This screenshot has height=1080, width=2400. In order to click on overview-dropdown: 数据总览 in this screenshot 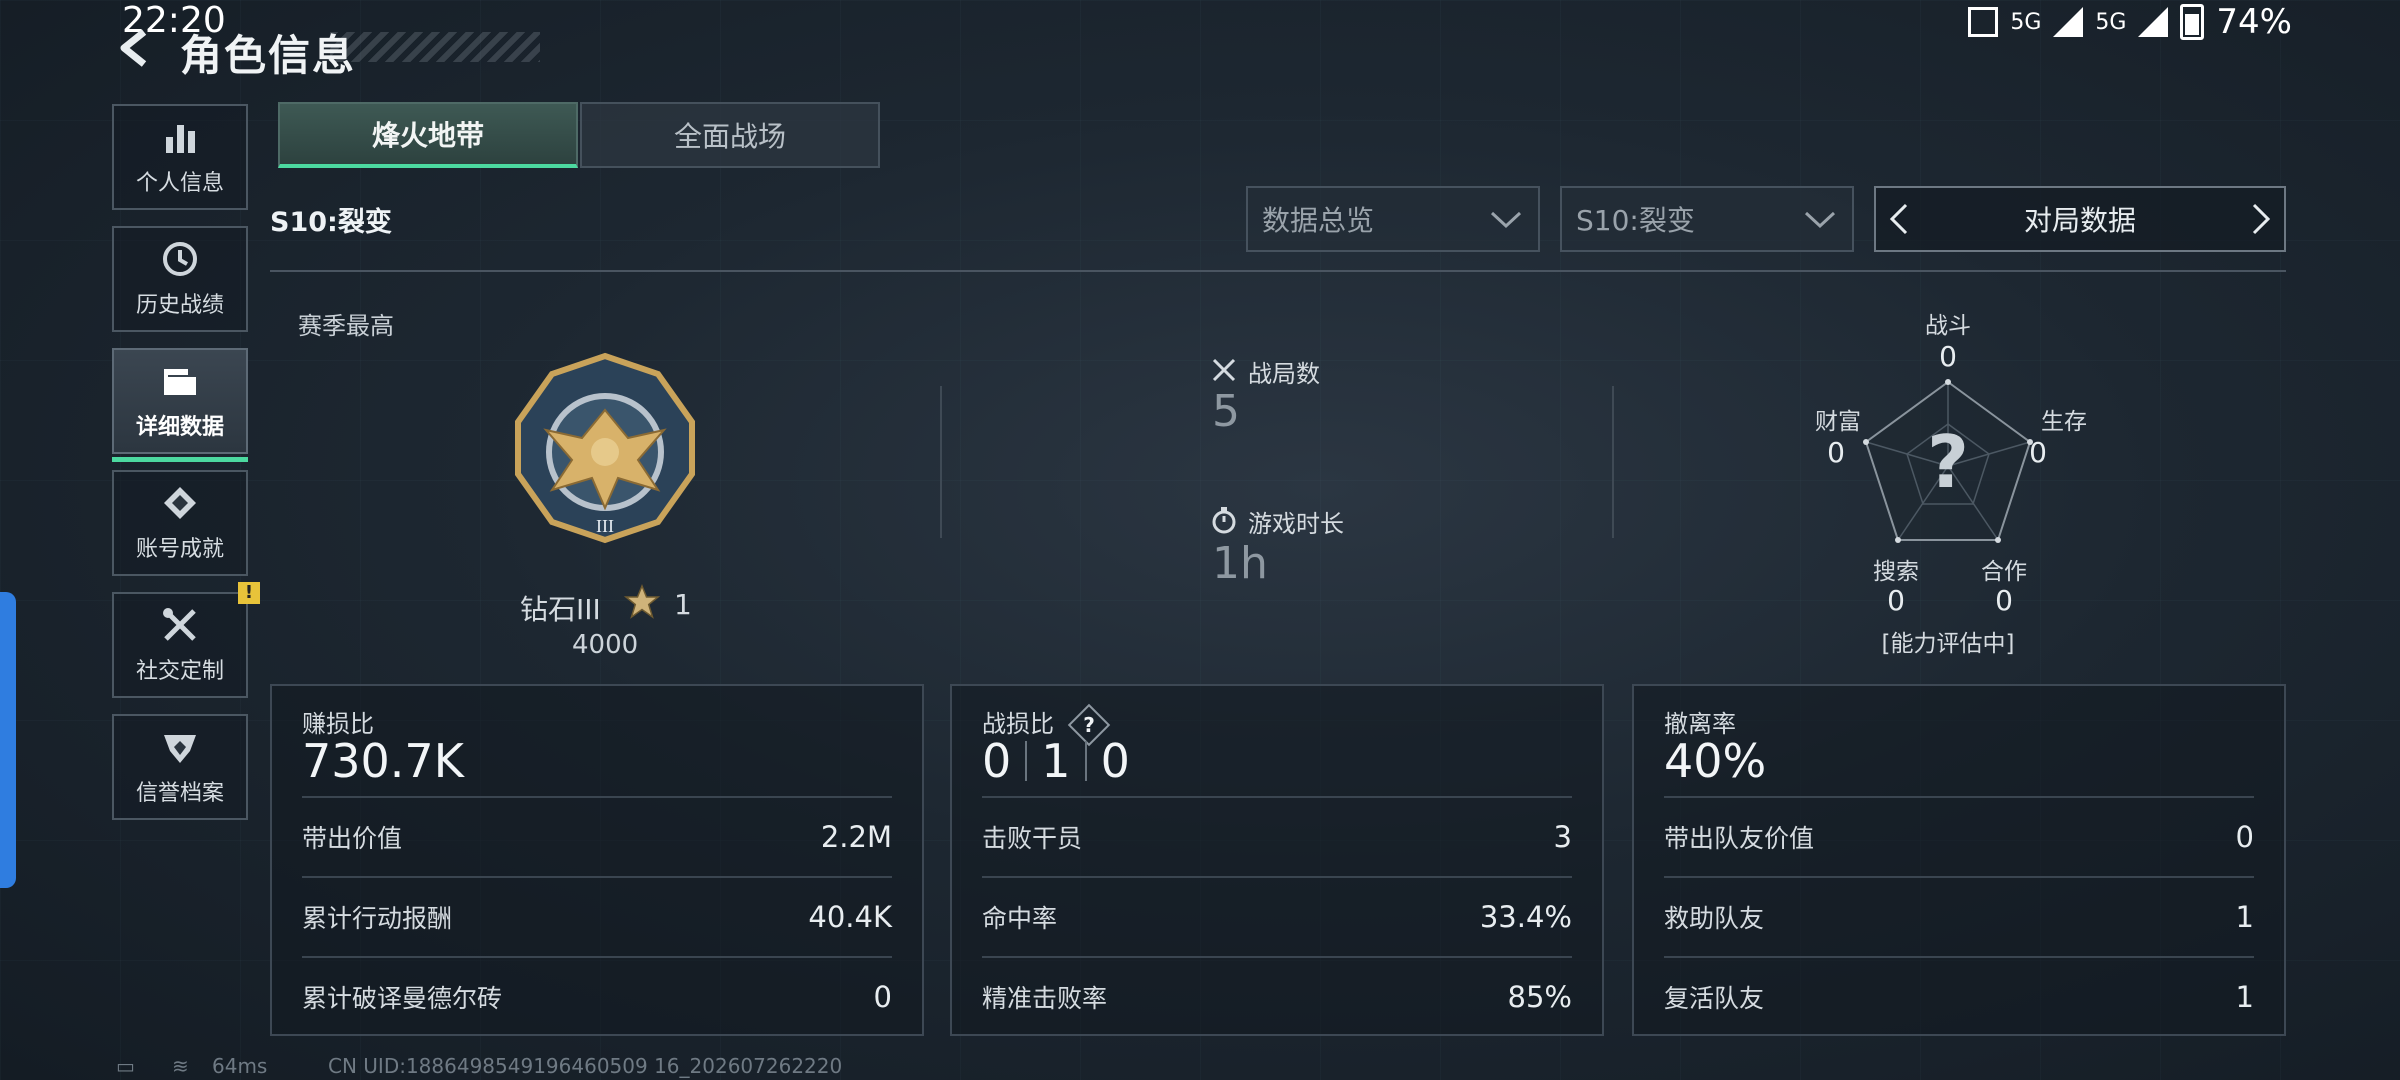, I will do `click(1393, 219)`.